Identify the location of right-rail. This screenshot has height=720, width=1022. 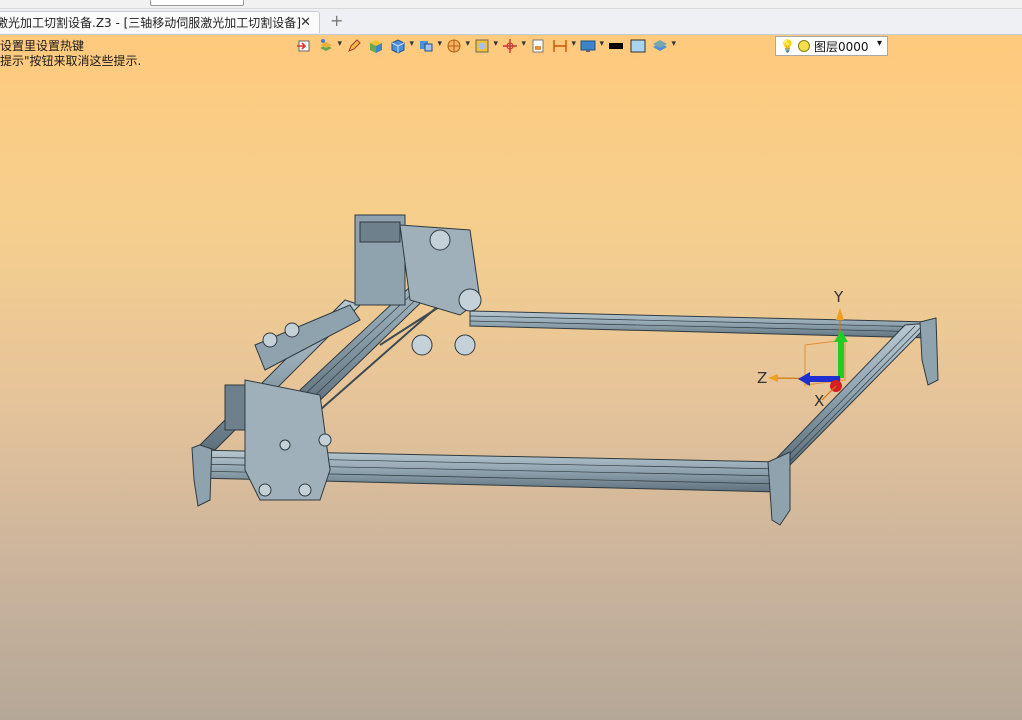
(853, 391).